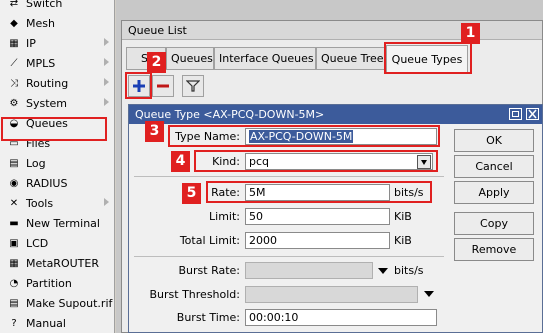 This screenshot has width=543, height=333. Describe the element at coordinates (57, 163) in the screenshot. I see `sidebar-item-log: ▤ Log` at that location.